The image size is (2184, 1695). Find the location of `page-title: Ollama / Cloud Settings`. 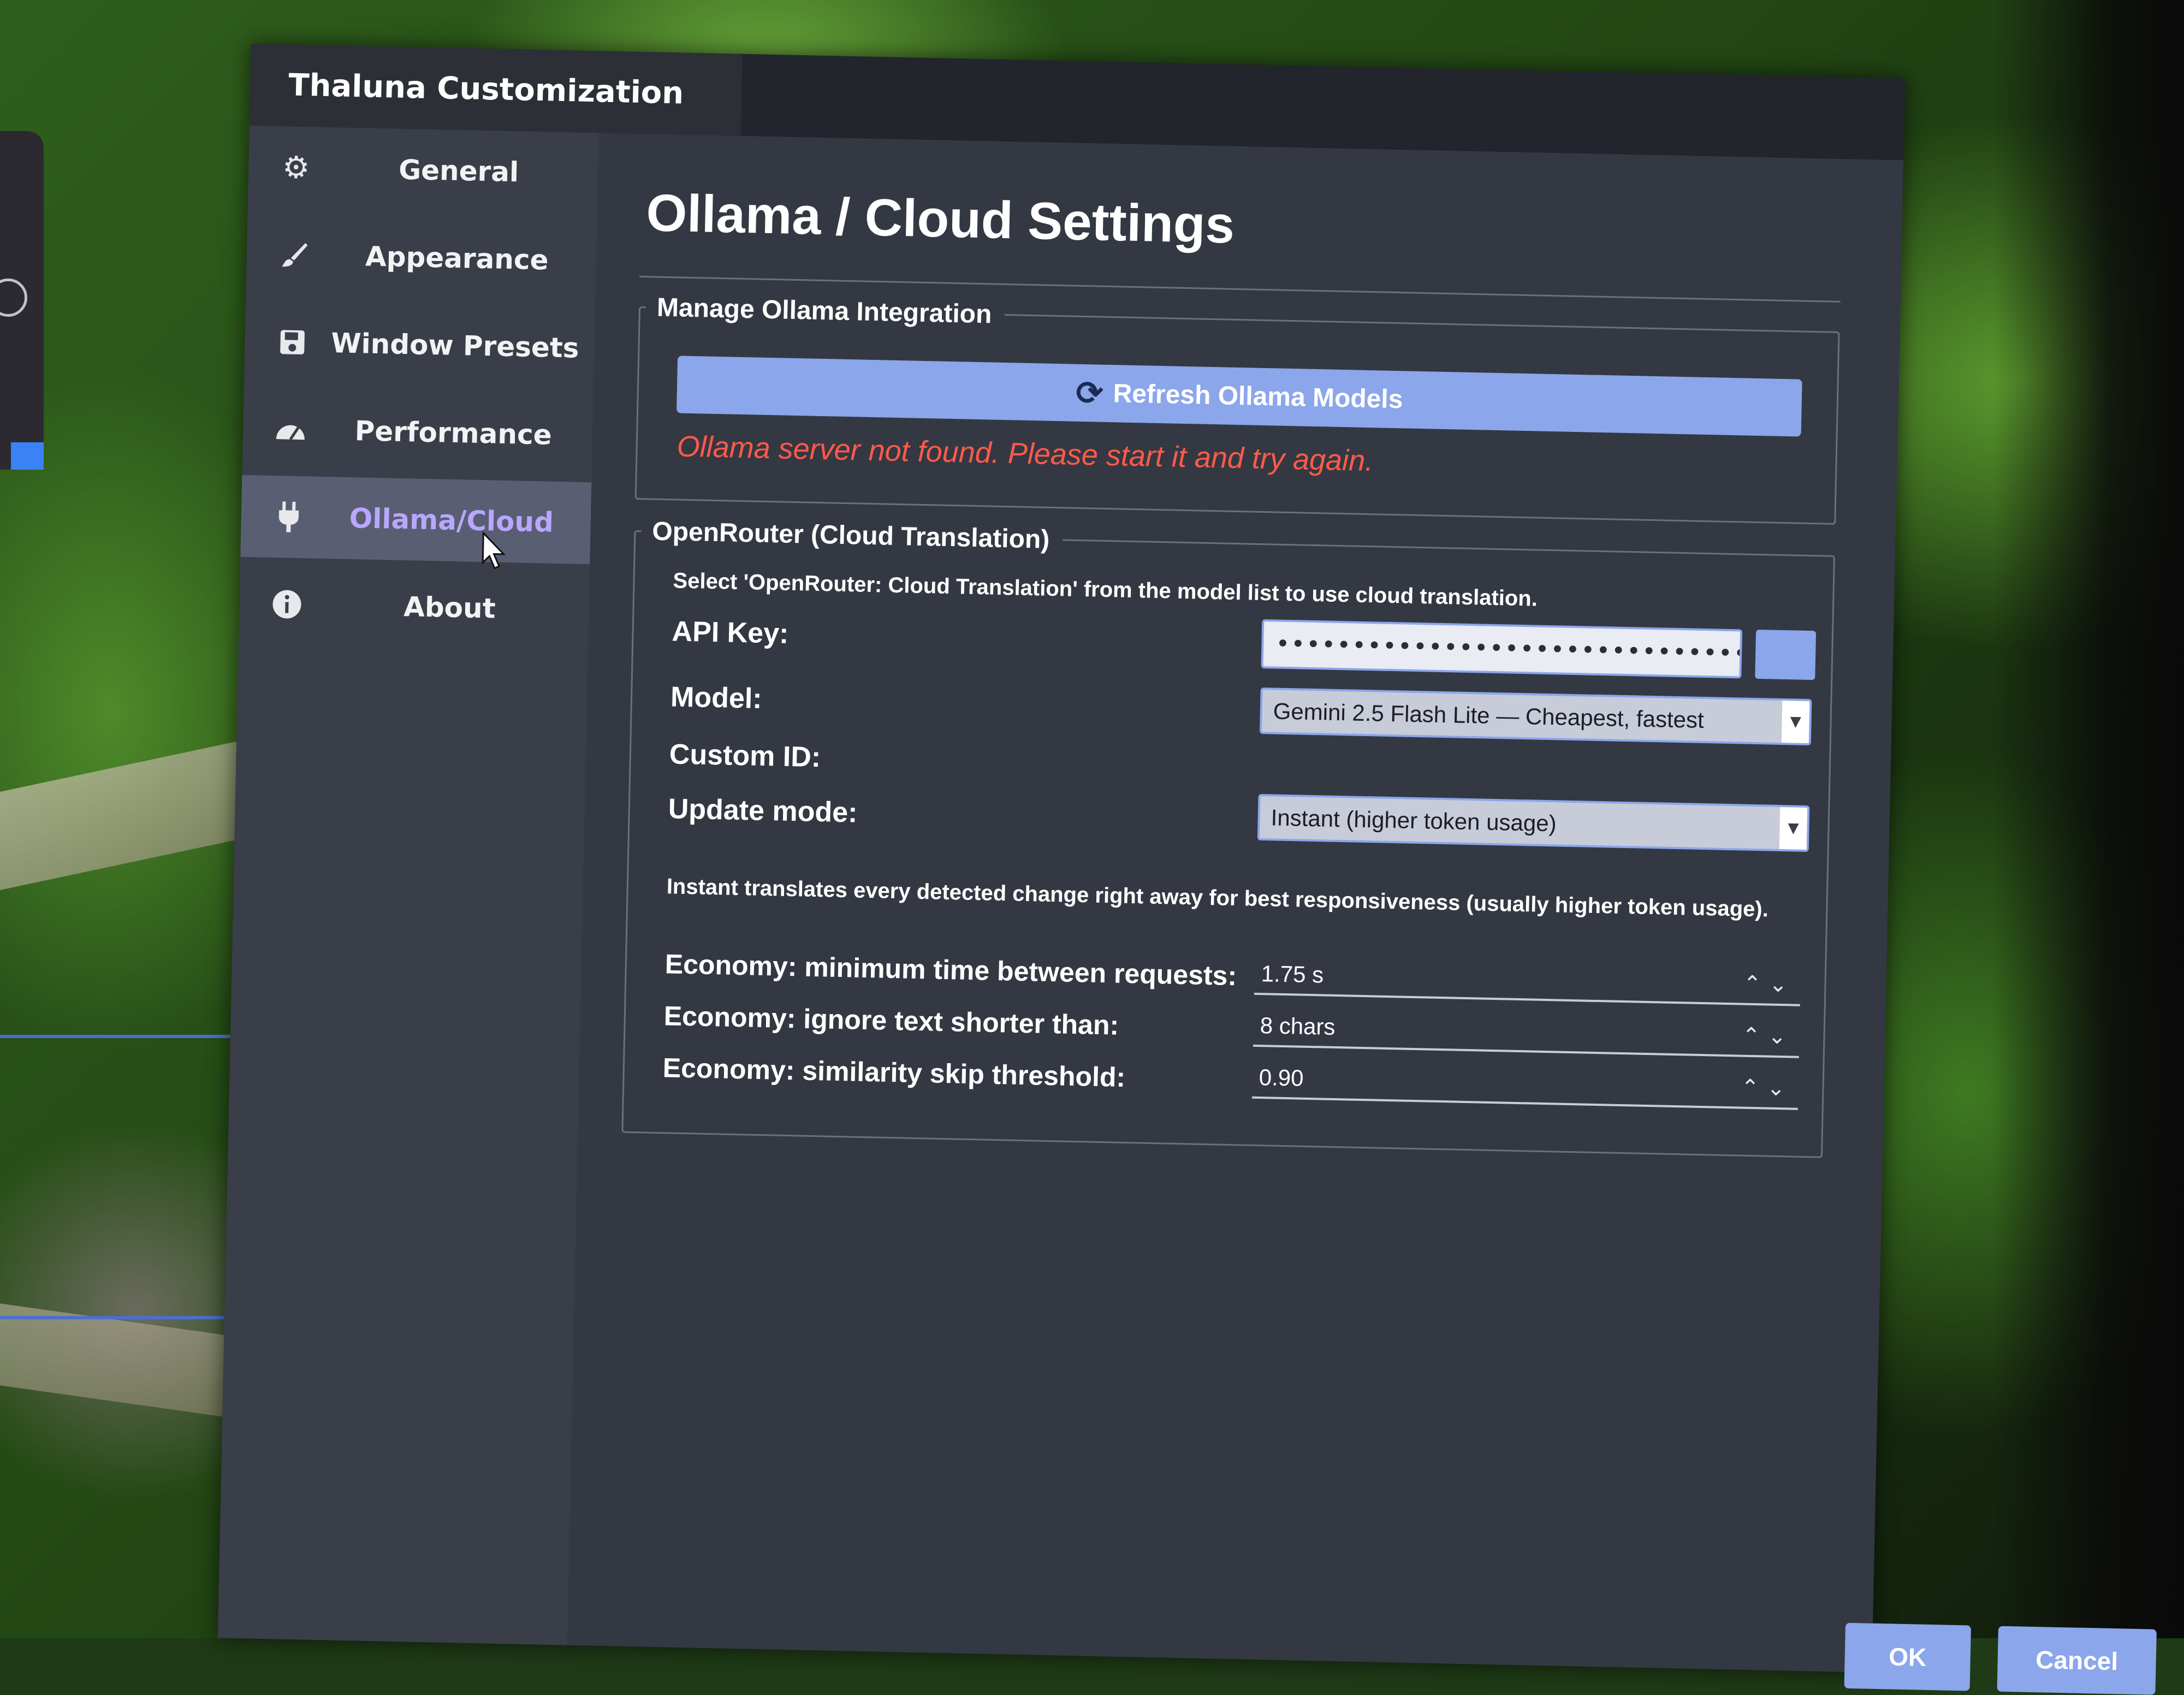

page-title: Ollama / Cloud Settings is located at coordinates (940, 218).